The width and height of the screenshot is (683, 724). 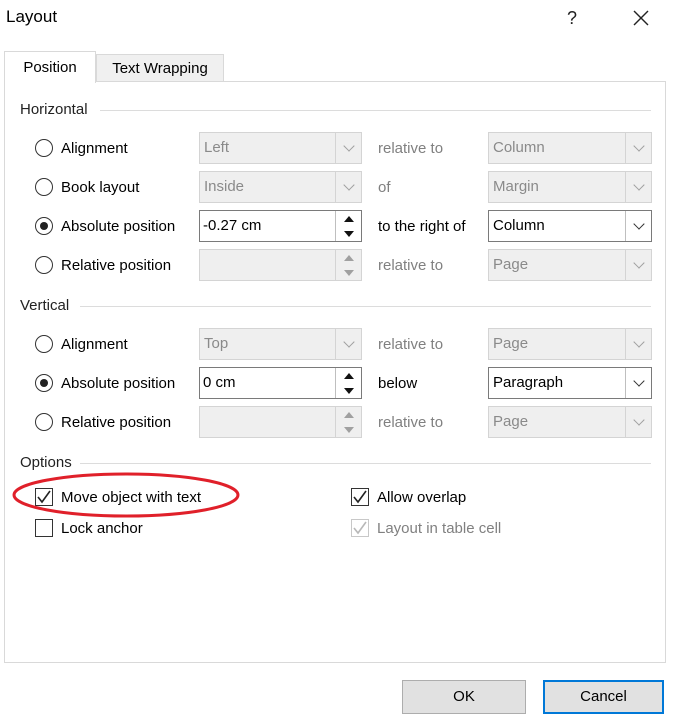 I want to click on v-alignment-relative-select: Page, so click(x=570, y=344).